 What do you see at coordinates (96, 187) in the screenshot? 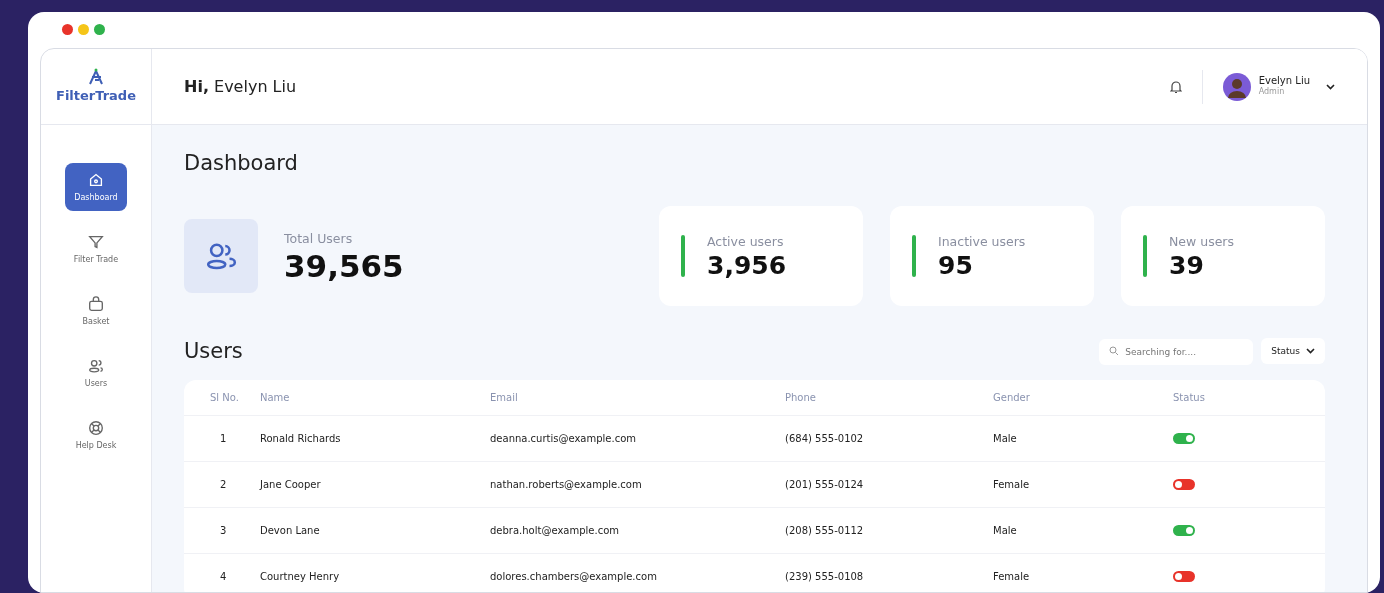
I see `sidebar-item: Dashboard` at bounding box center [96, 187].